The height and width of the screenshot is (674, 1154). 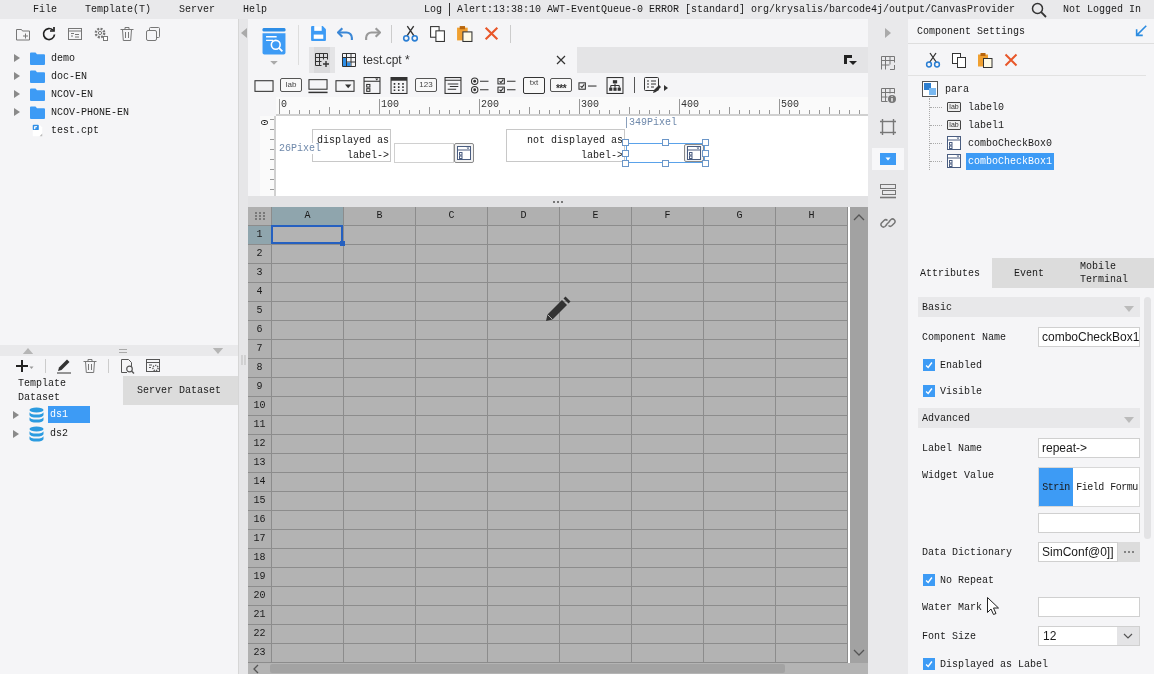 What do you see at coordinates (1129, 552) in the screenshot?
I see `browse-button` at bounding box center [1129, 552].